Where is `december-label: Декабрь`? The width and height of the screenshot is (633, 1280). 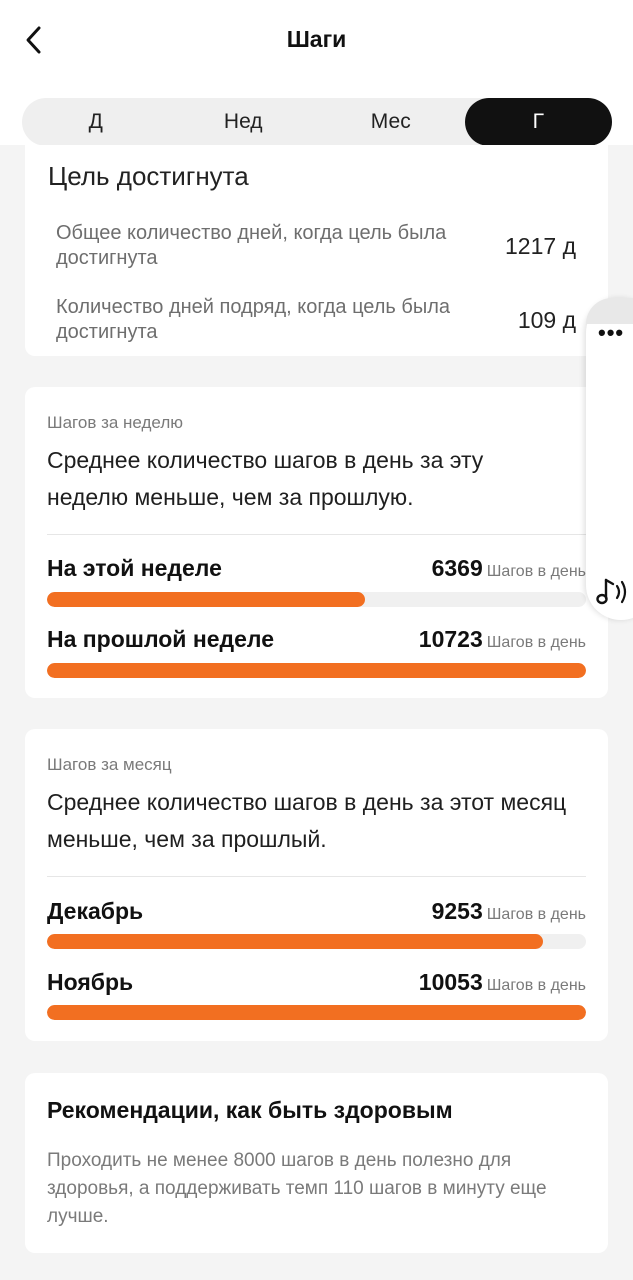 december-label: Декабрь is located at coordinates (95, 911).